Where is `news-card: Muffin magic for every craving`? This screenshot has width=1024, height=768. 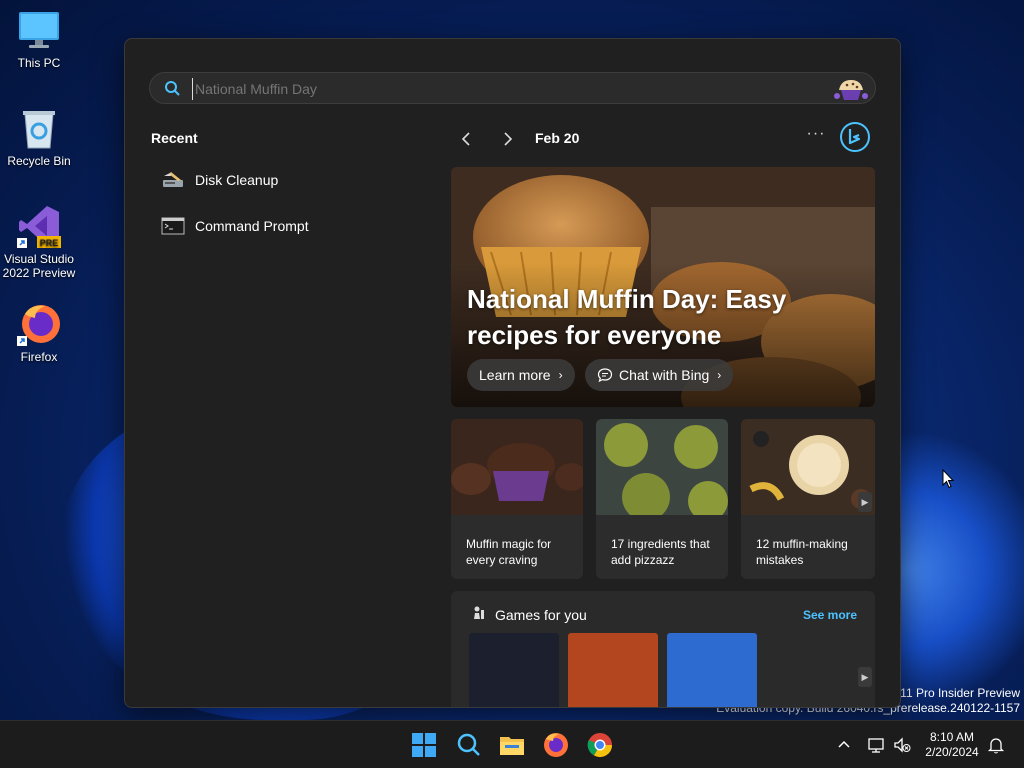 news-card: Muffin magic for every craving is located at coordinates (517, 499).